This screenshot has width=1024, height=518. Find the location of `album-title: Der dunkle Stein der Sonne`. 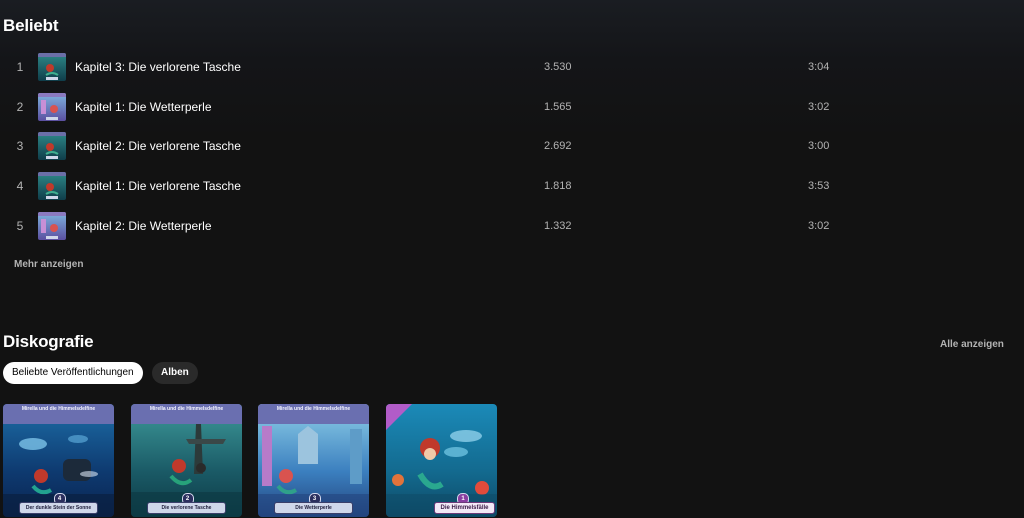

album-title: Der dunkle Stein der Sonne is located at coordinates (58, 508).